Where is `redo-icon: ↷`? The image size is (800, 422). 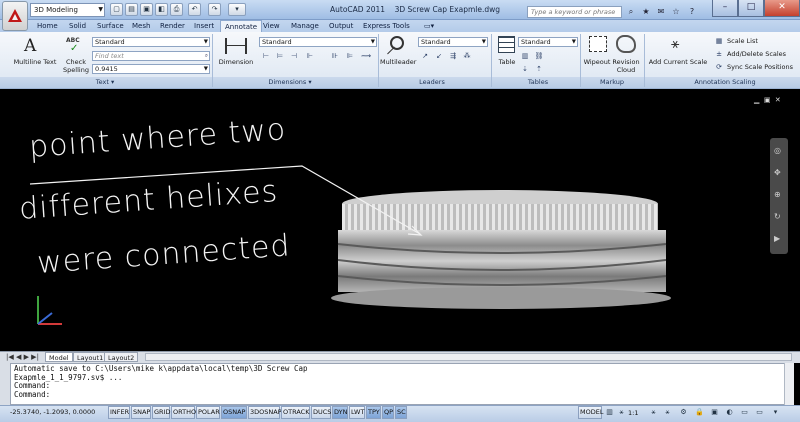
redo-icon: ↷ is located at coordinates (214, 9).